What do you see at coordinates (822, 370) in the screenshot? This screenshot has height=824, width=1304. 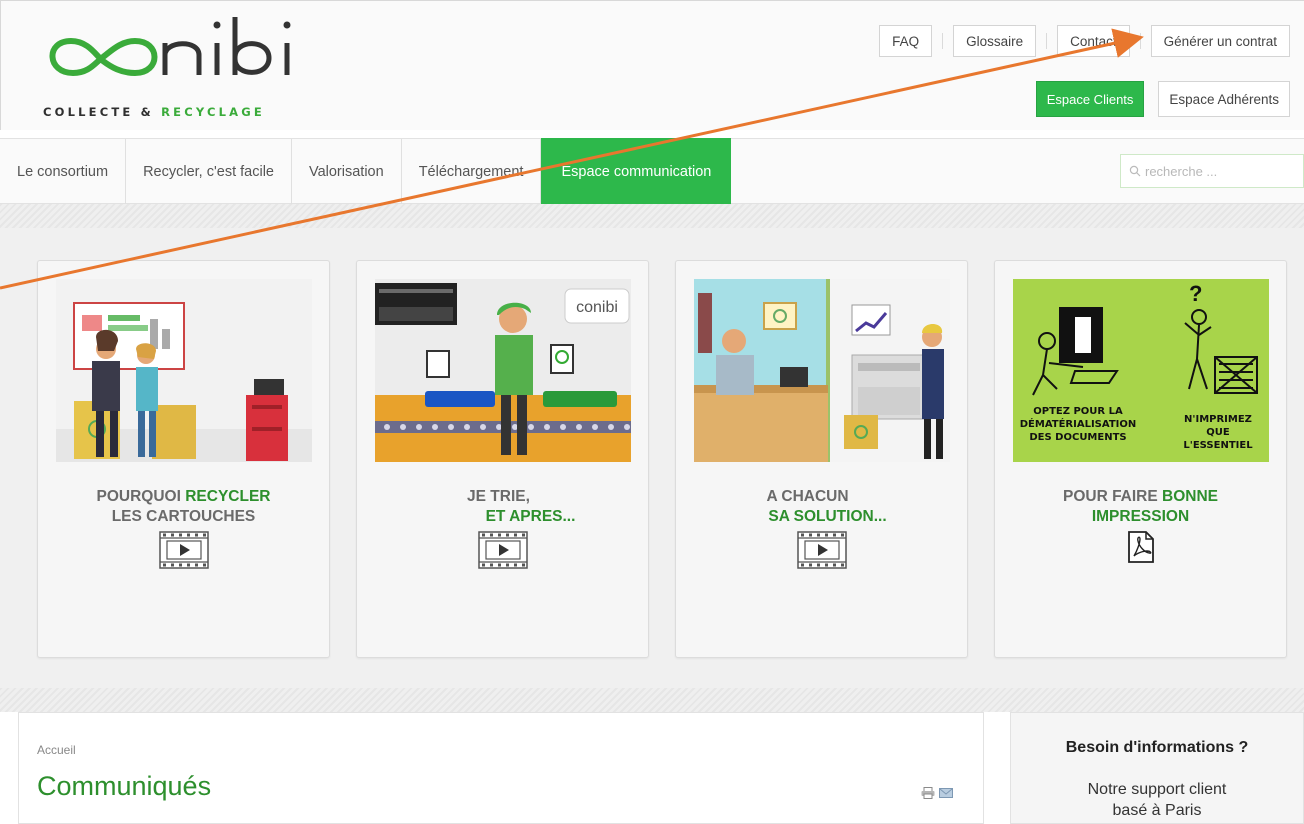 I see `card-image-office` at bounding box center [822, 370].